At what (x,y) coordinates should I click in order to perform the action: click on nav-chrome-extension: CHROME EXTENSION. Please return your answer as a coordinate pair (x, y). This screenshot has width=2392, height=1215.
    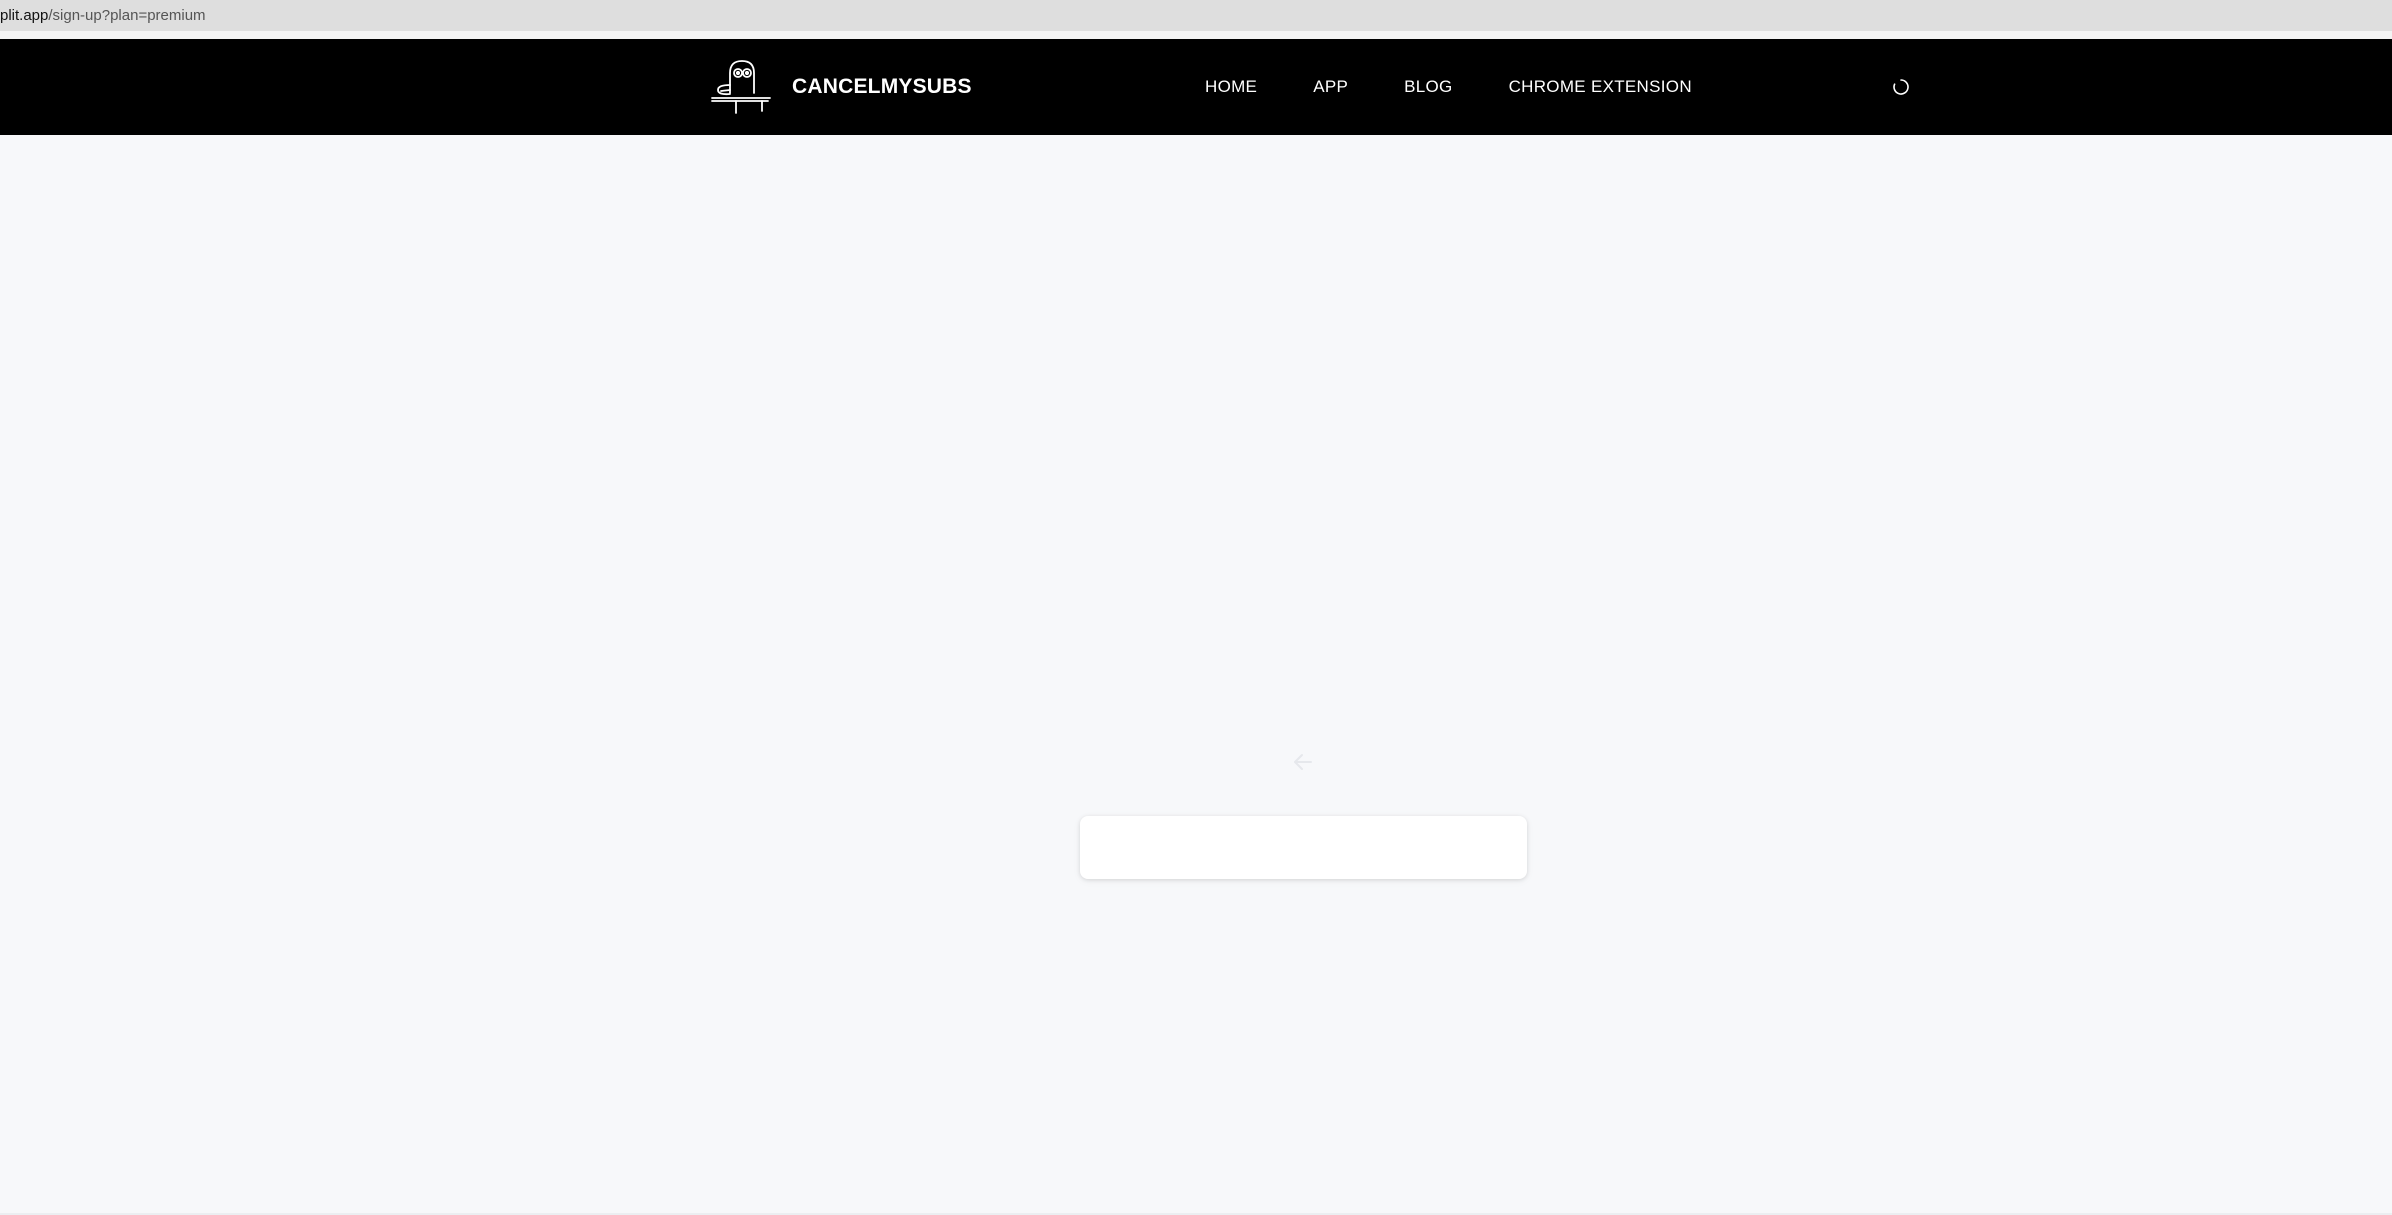
    Looking at the image, I should click on (1600, 87).